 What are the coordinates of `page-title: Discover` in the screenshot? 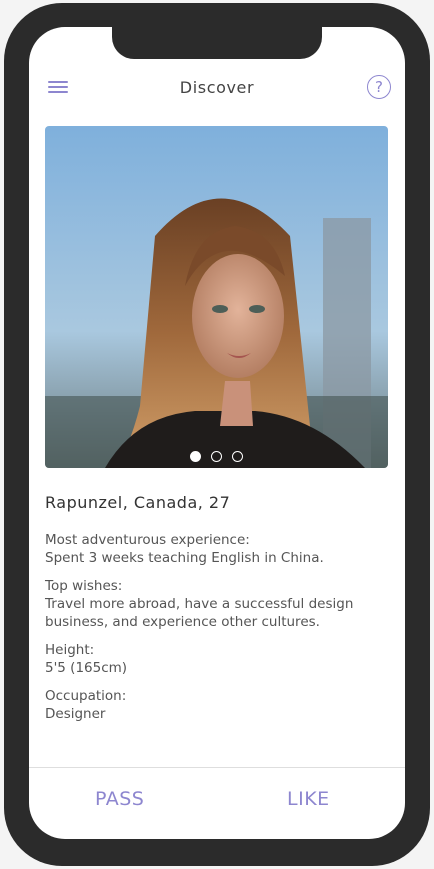 It's located at (217, 87).